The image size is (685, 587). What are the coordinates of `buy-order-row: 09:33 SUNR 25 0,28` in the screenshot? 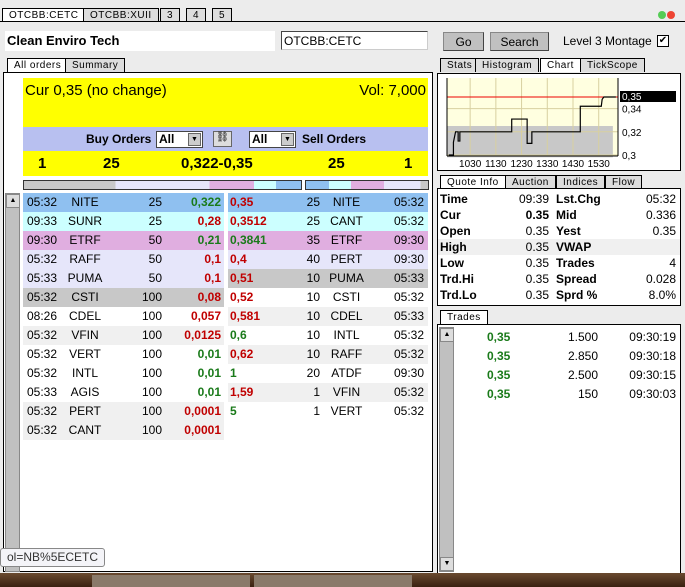 It's located at (123, 221).